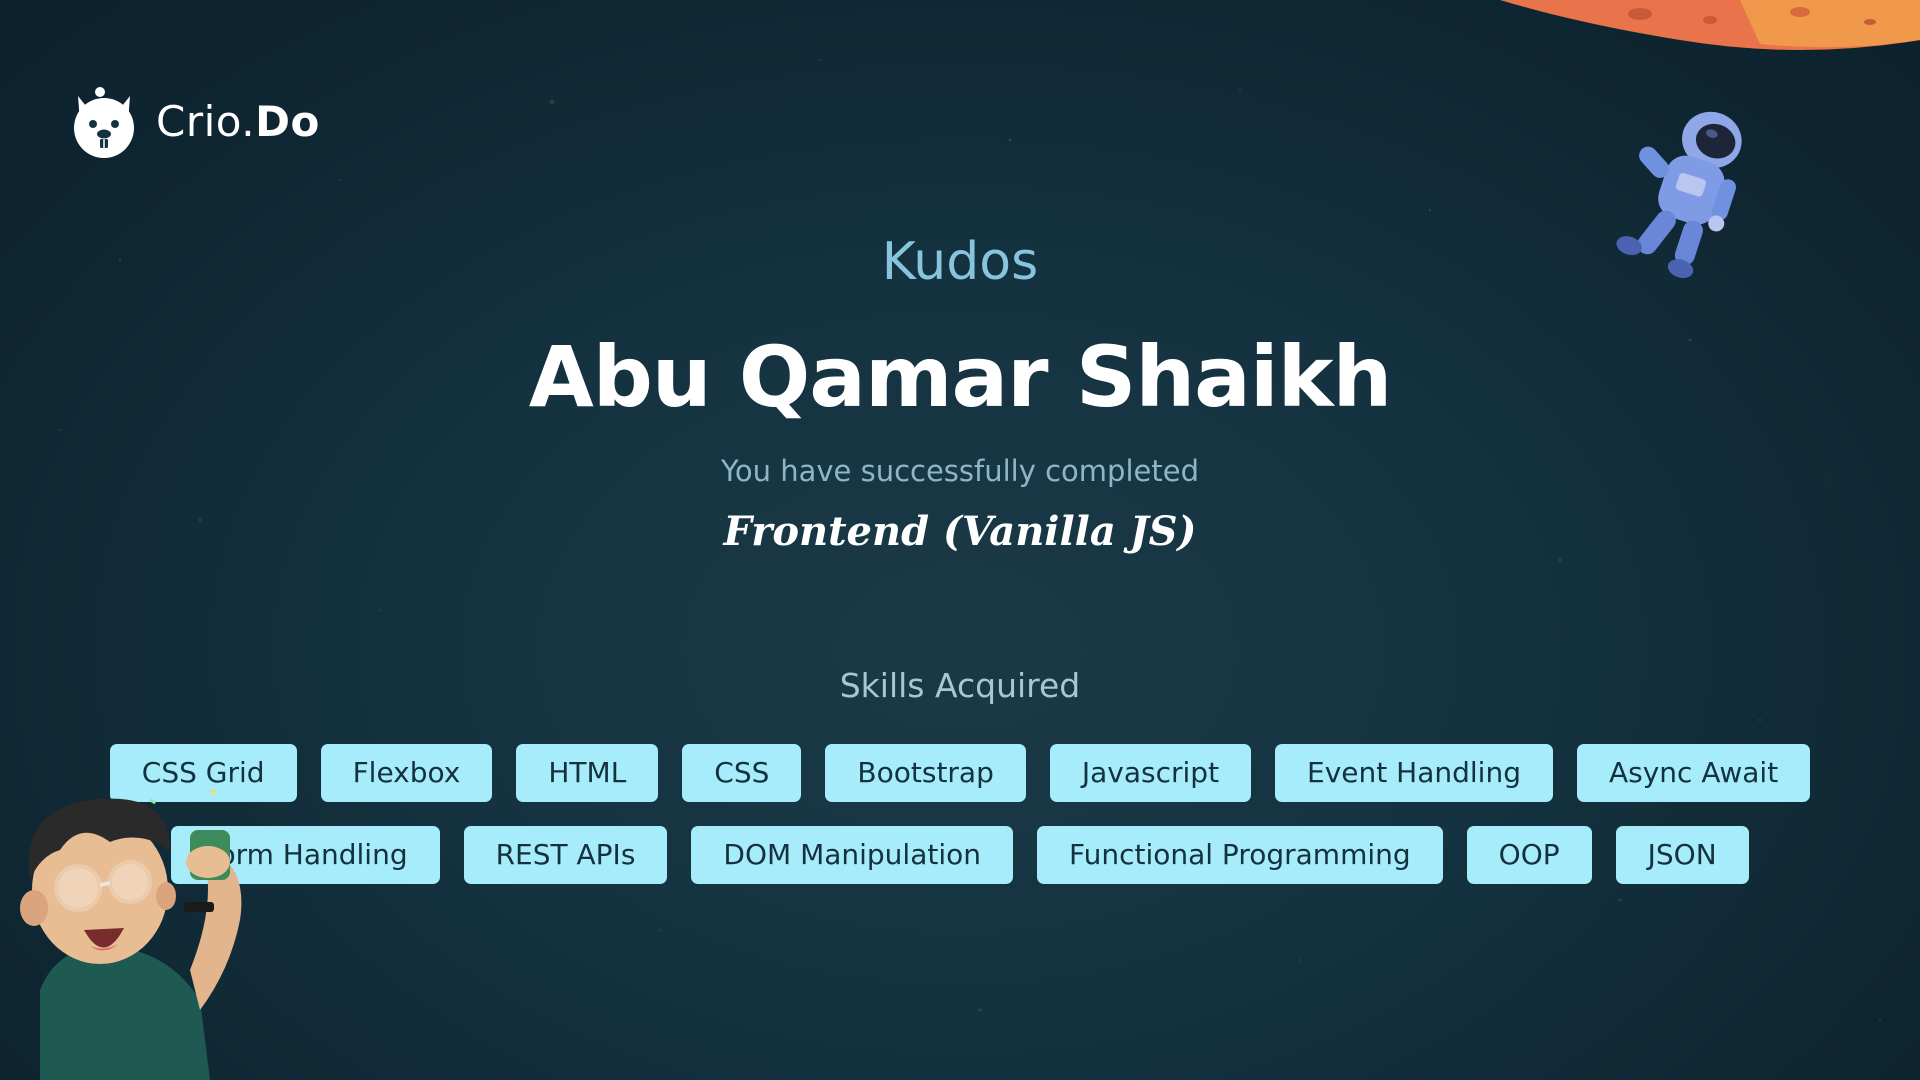  Describe the element at coordinates (960, 471) in the screenshot. I see `completion-message: You have successfully completed` at that location.